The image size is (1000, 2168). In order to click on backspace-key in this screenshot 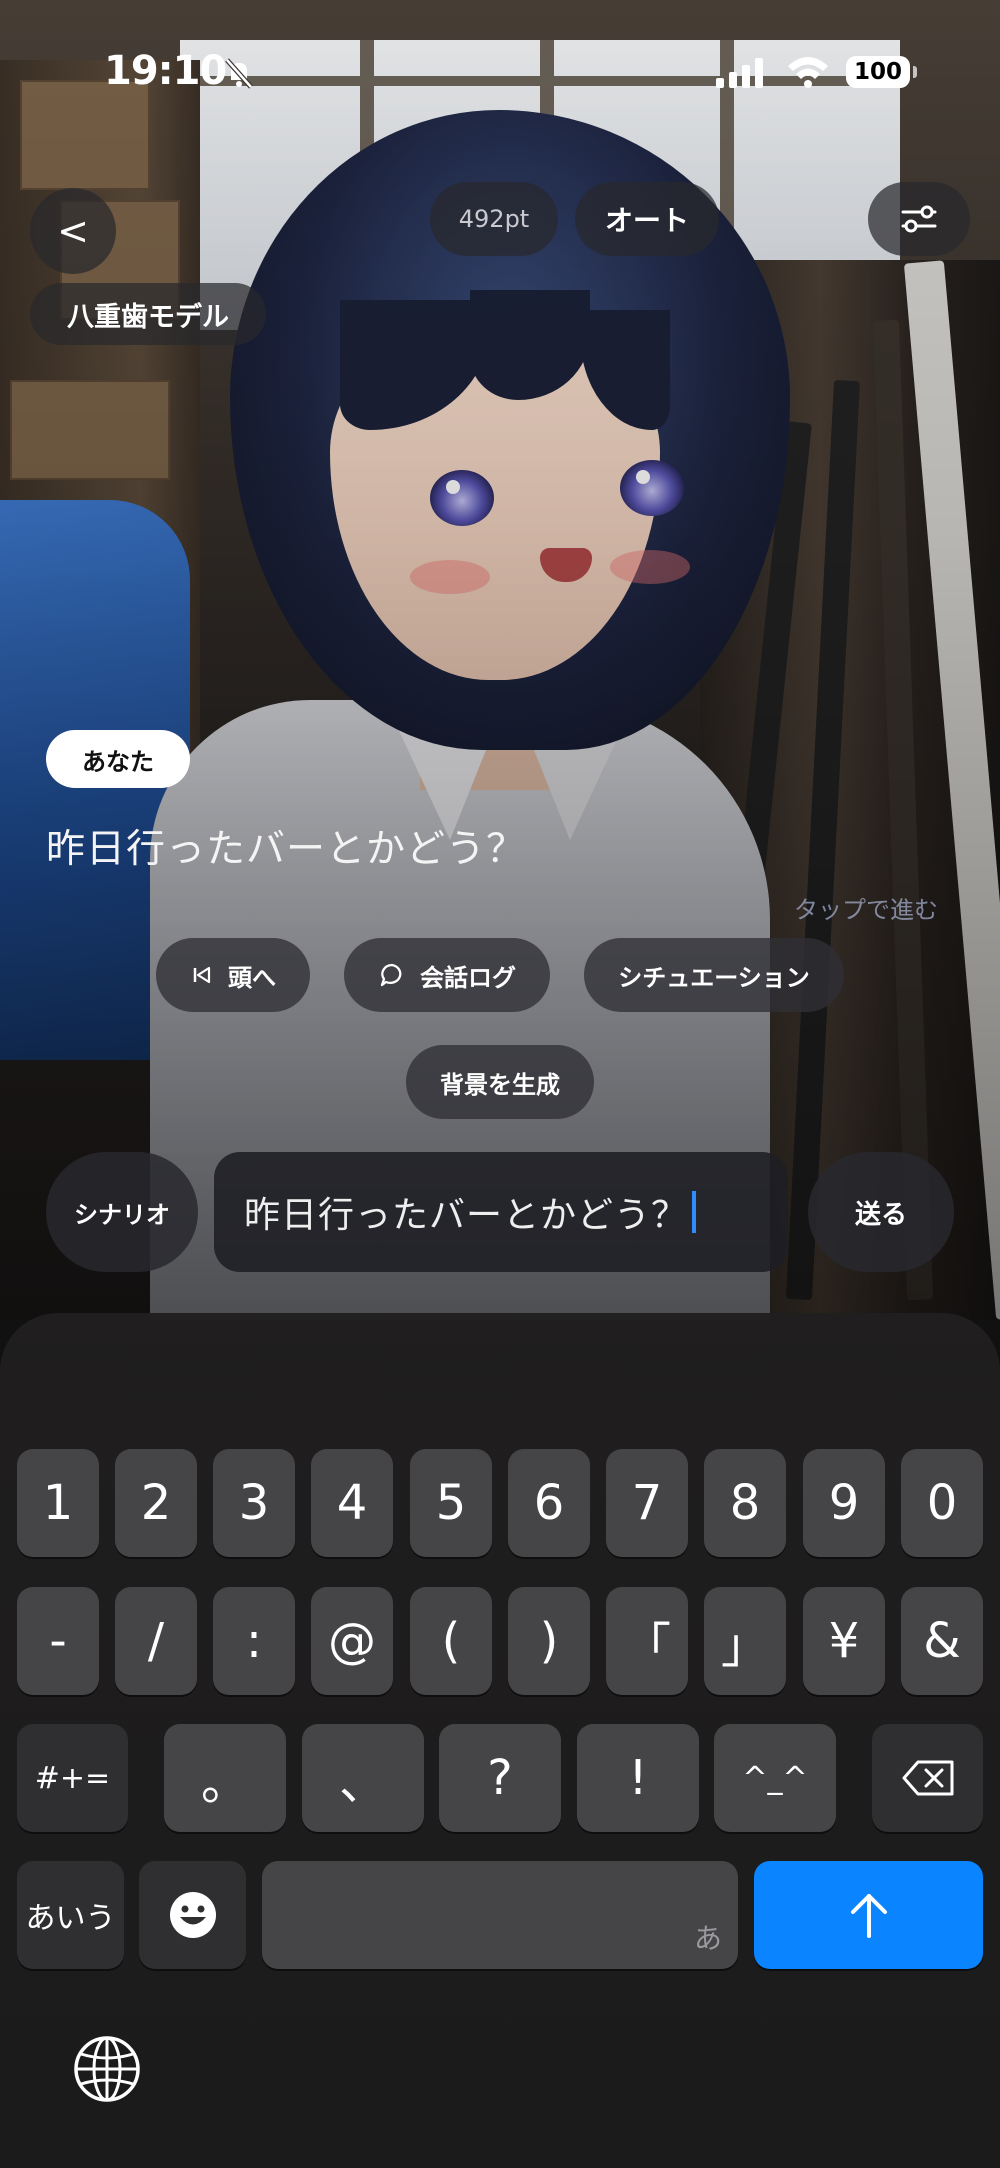, I will do `click(927, 1778)`.